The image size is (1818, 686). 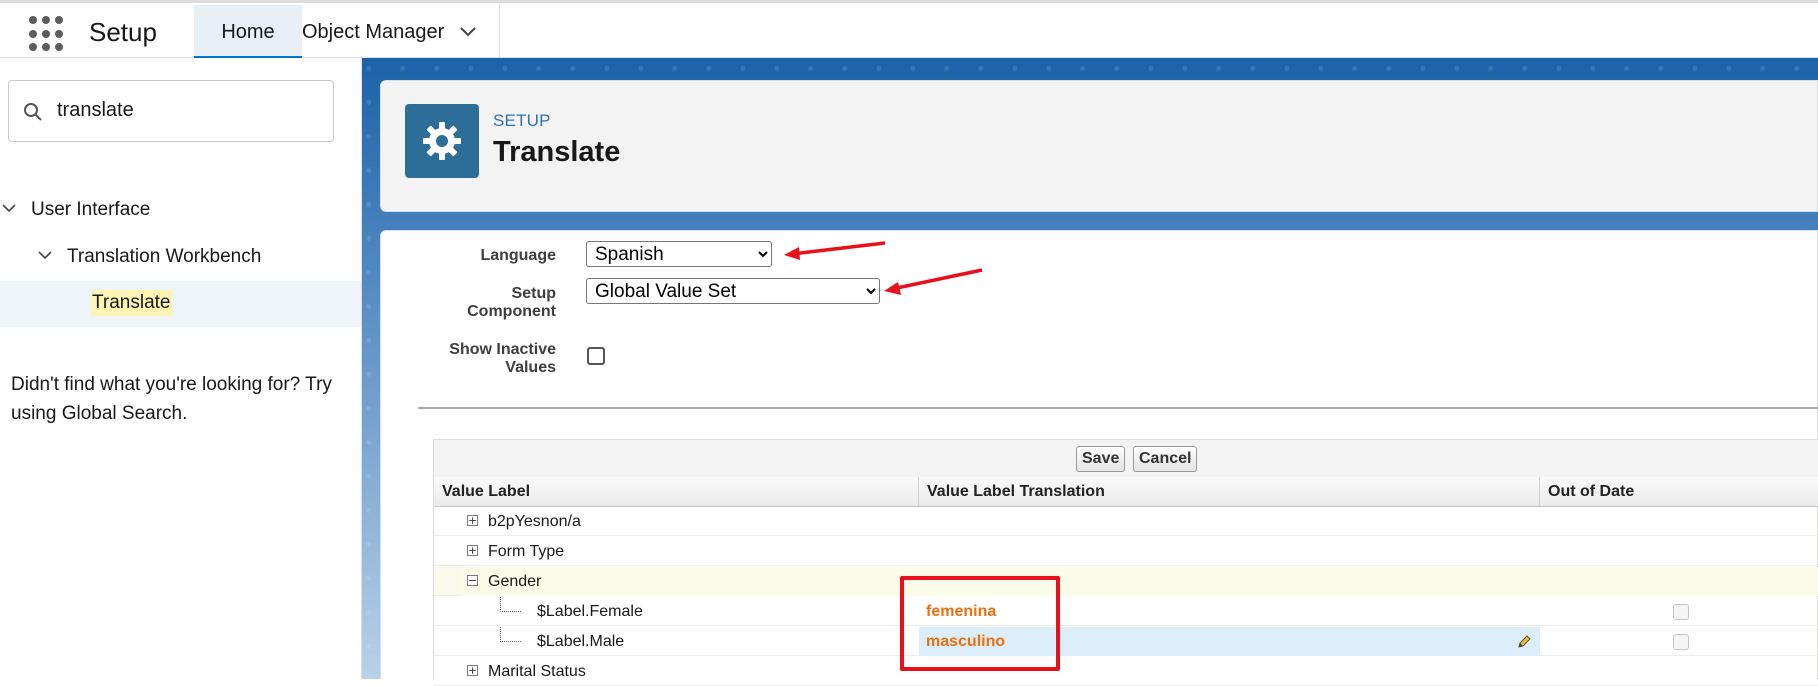 What do you see at coordinates (1126, 641) in the screenshot?
I see `table-row: $Label.Male masculino` at bounding box center [1126, 641].